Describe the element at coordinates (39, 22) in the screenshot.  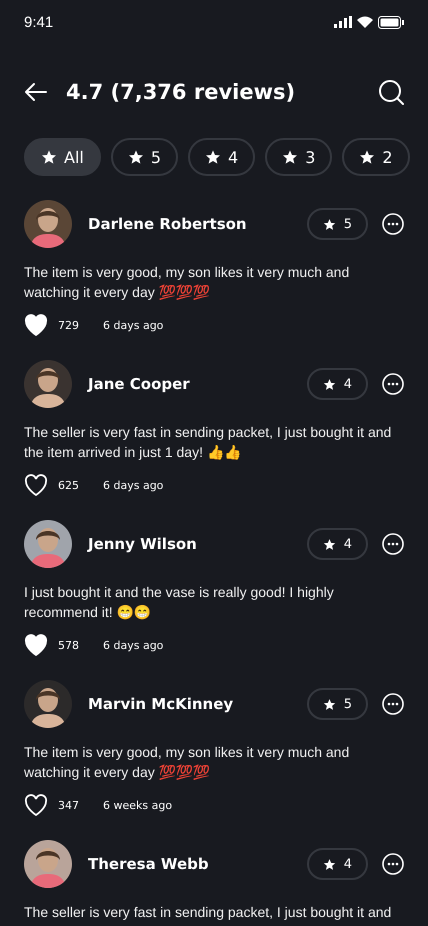
I see `status-time: 9:41` at that location.